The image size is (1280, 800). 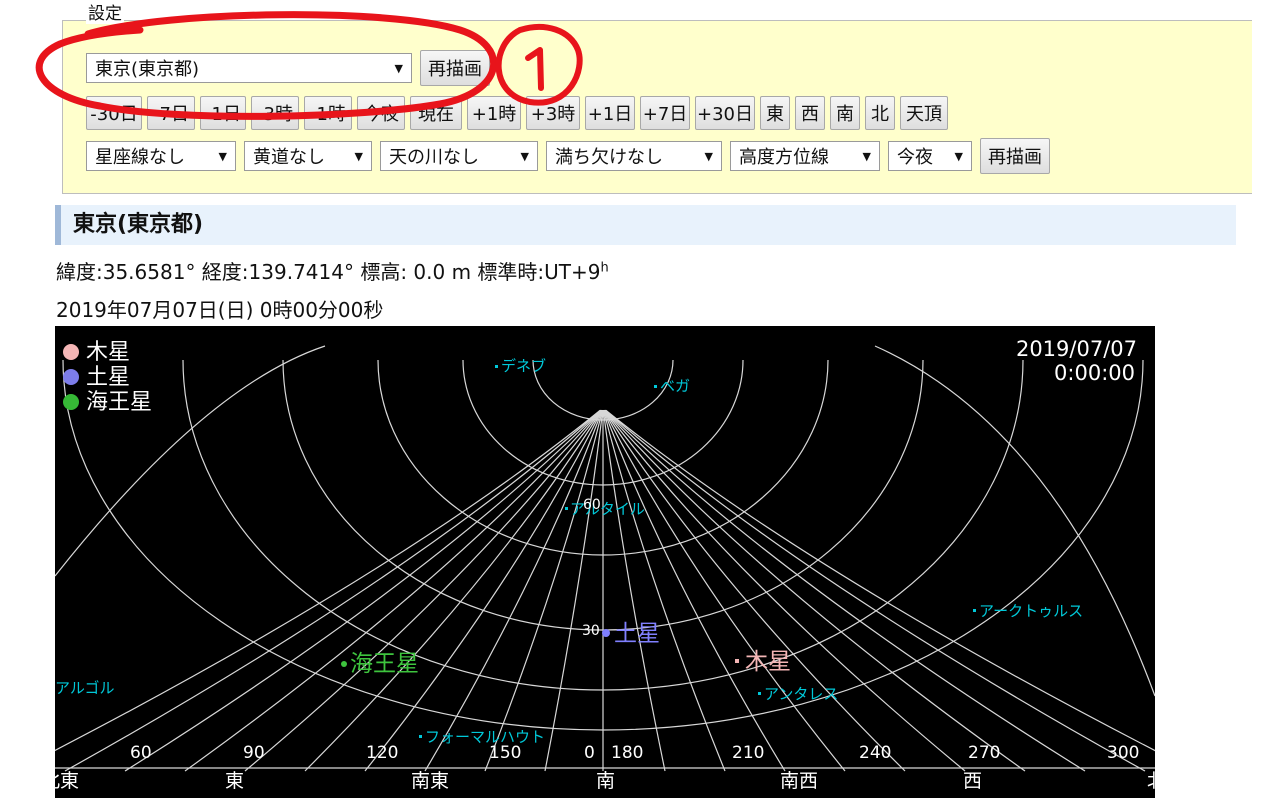 I want to click on star-antares: アンタレス, so click(x=801, y=694).